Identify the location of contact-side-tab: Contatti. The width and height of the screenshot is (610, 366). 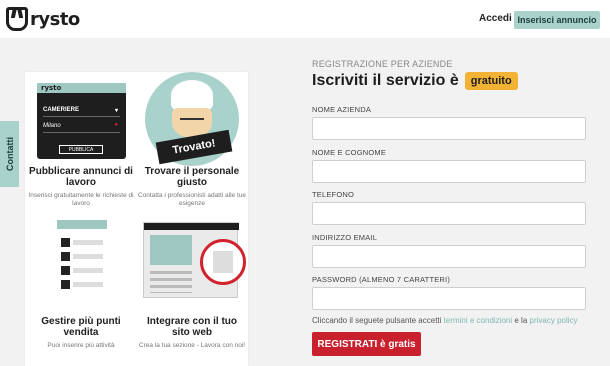
(9, 154).